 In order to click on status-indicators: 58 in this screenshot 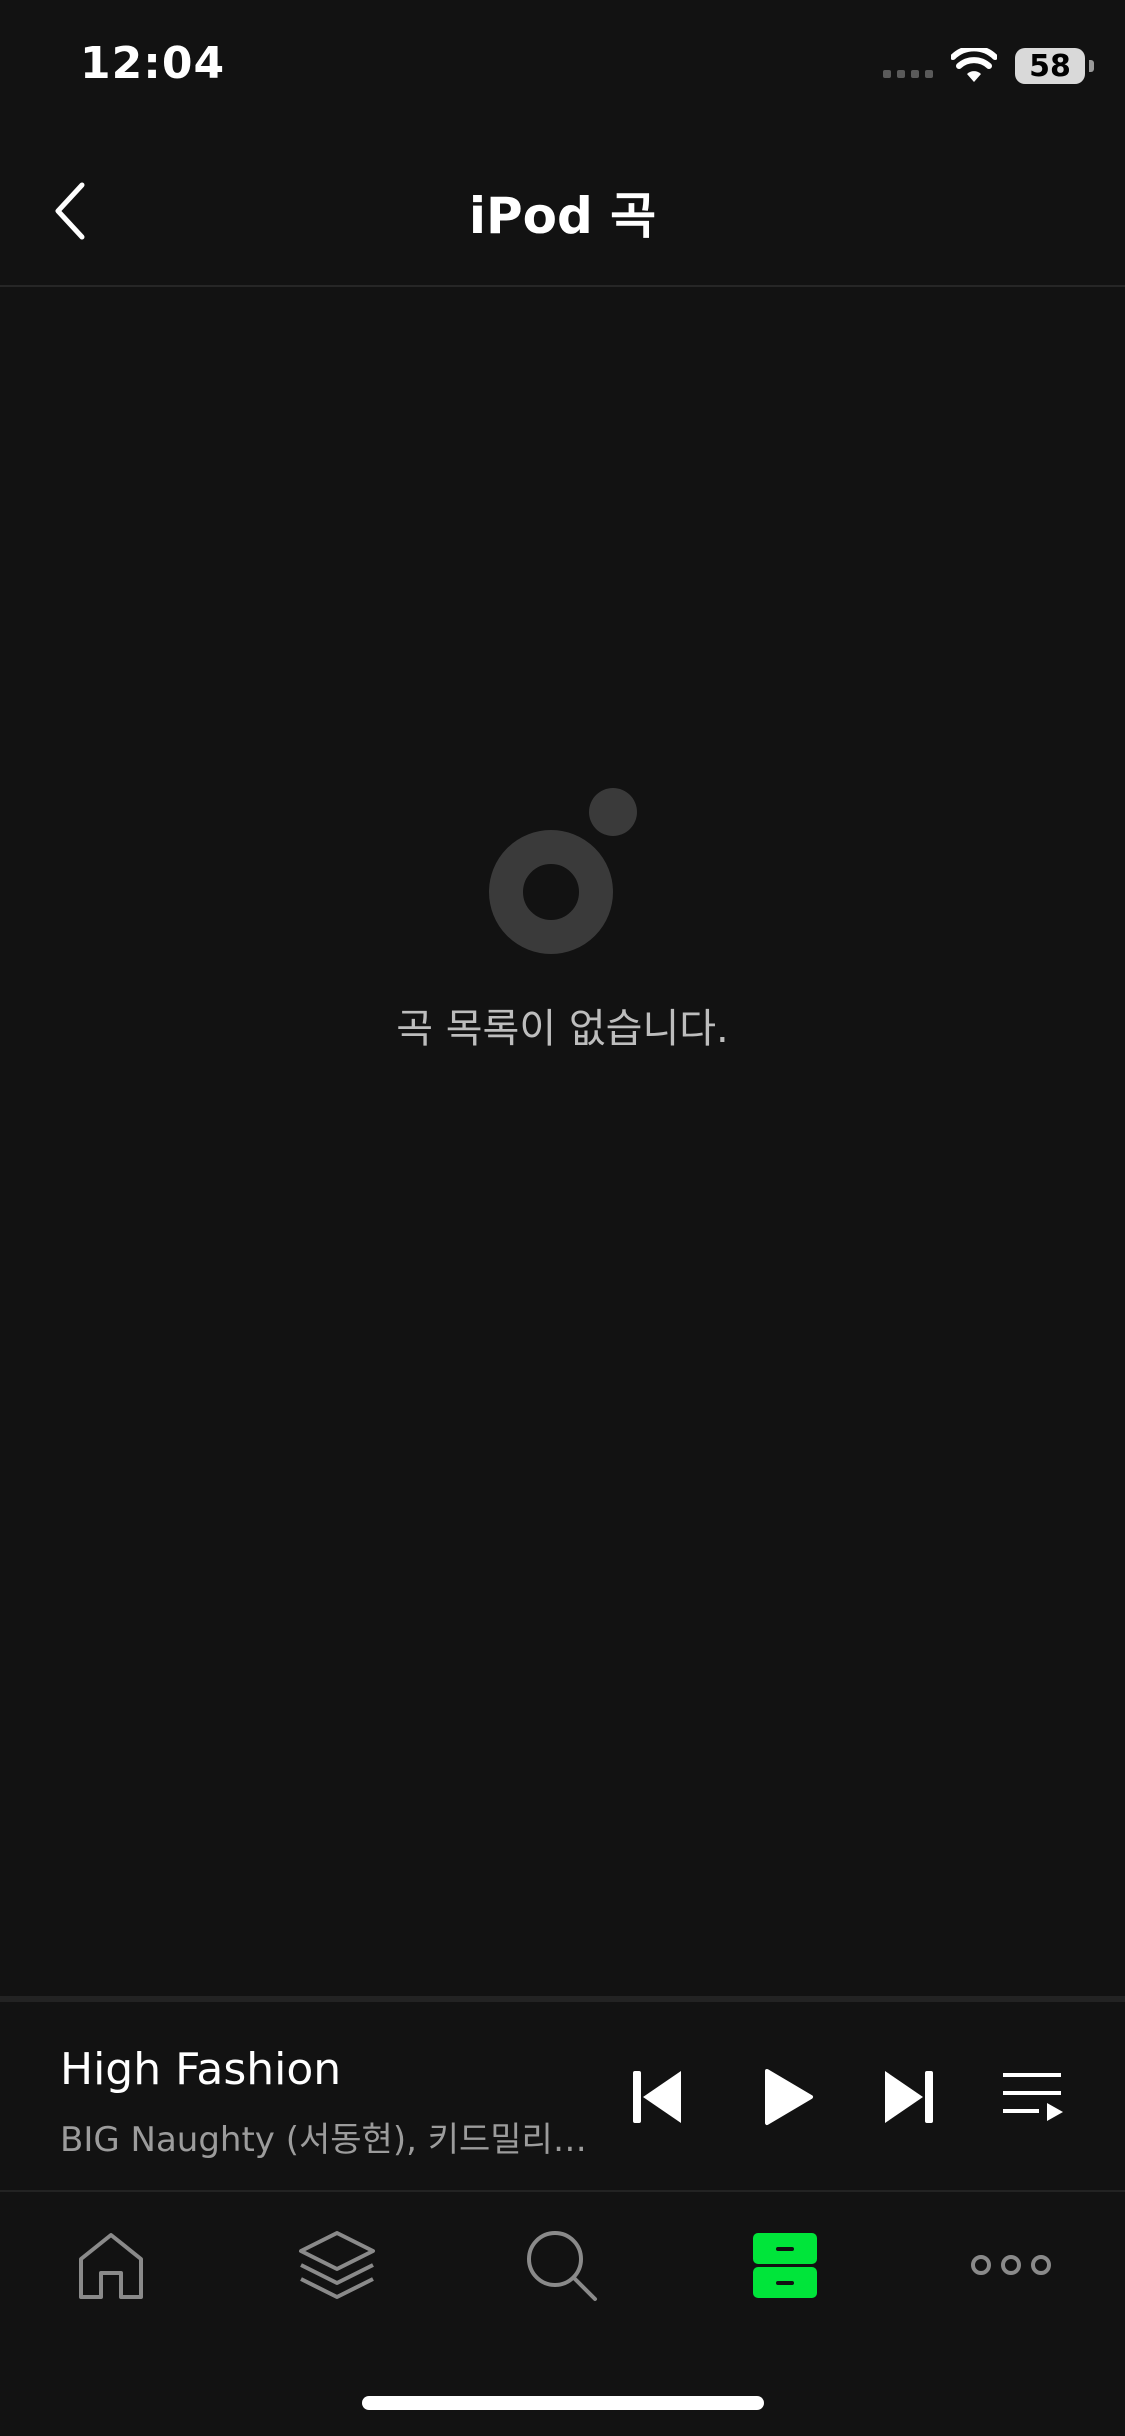, I will do `click(988, 66)`.